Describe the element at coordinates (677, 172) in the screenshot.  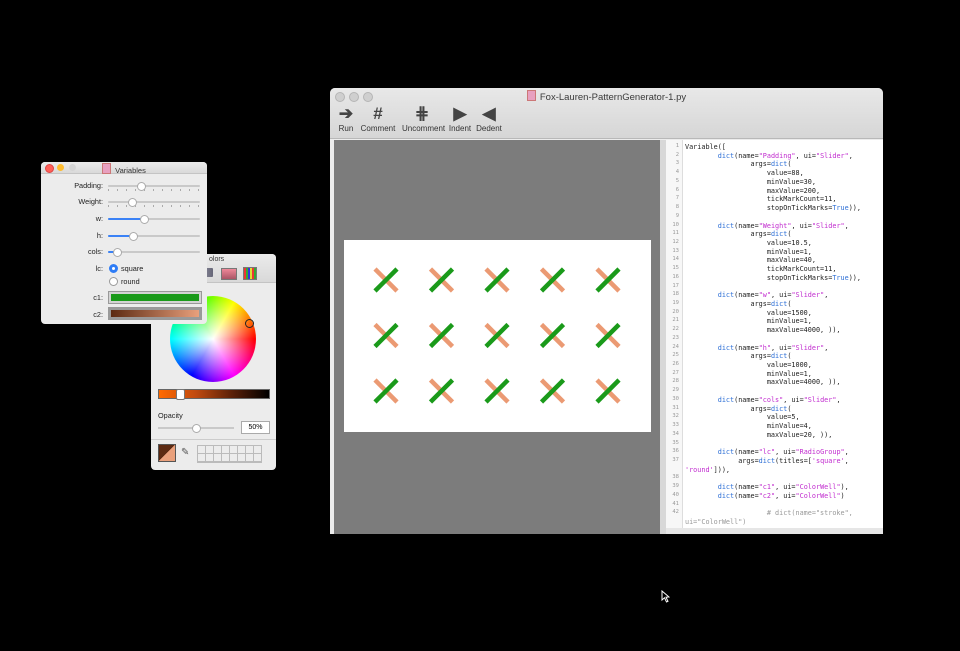
I see `line-number: 4` at that location.